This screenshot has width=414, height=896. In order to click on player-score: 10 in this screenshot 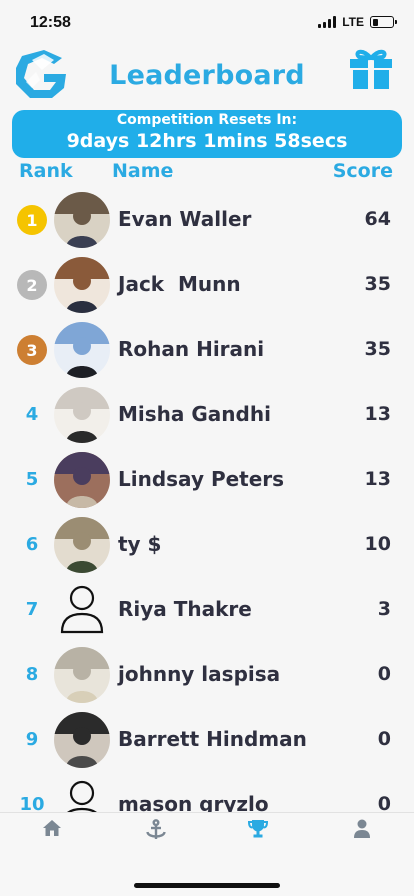, I will do `click(377, 544)`.